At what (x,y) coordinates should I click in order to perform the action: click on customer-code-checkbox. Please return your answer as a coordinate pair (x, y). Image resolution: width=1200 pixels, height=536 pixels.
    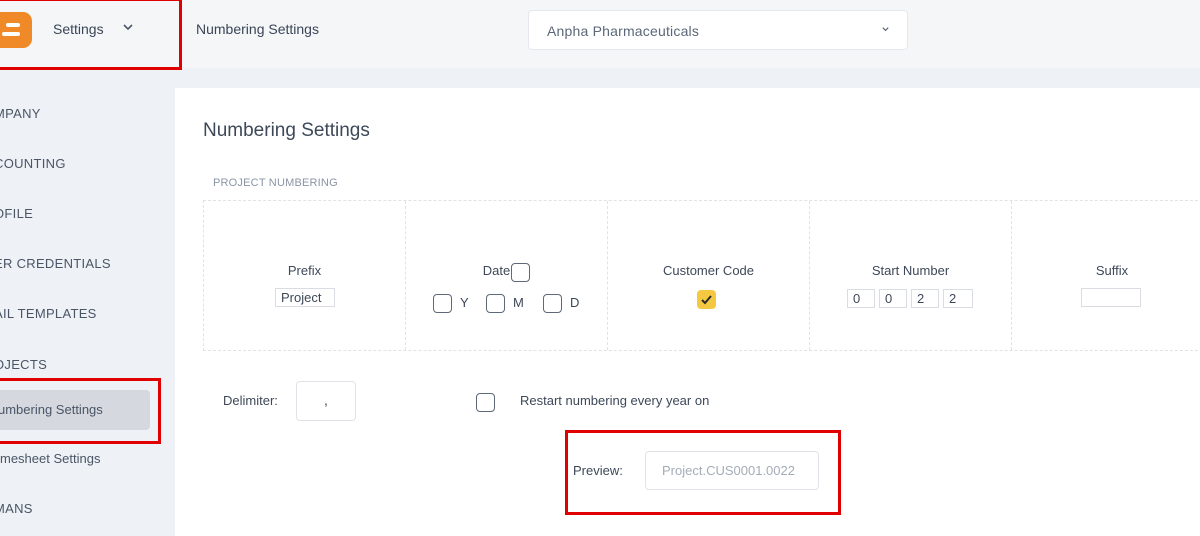
    Looking at the image, I should click on (706, 299).